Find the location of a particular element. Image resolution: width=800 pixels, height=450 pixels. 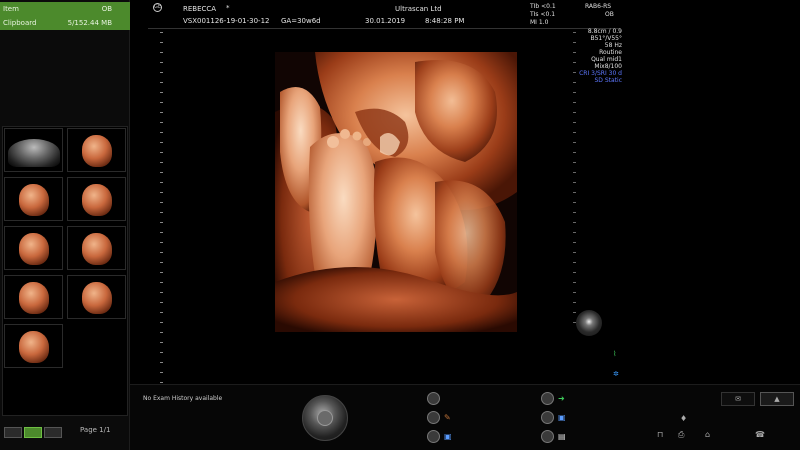

sidebar-row-clipboard: Clipboard 5/152.44 MB is located at coordinates (65, 23).